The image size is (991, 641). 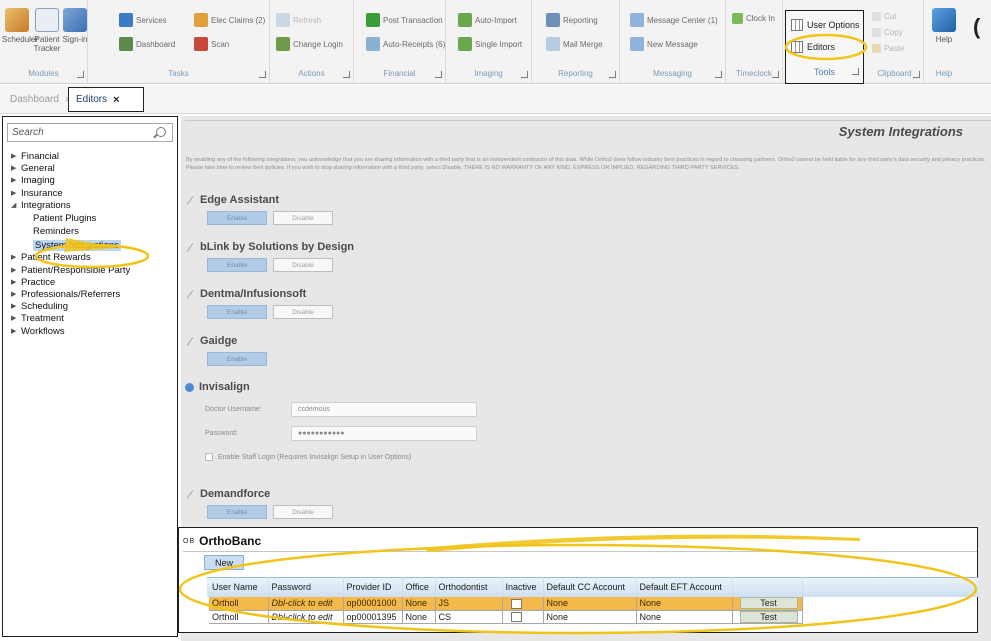 What do you see at coordinates (82, 132) in the screenshot?
I see `search-input` at bounding box center [82, 132].